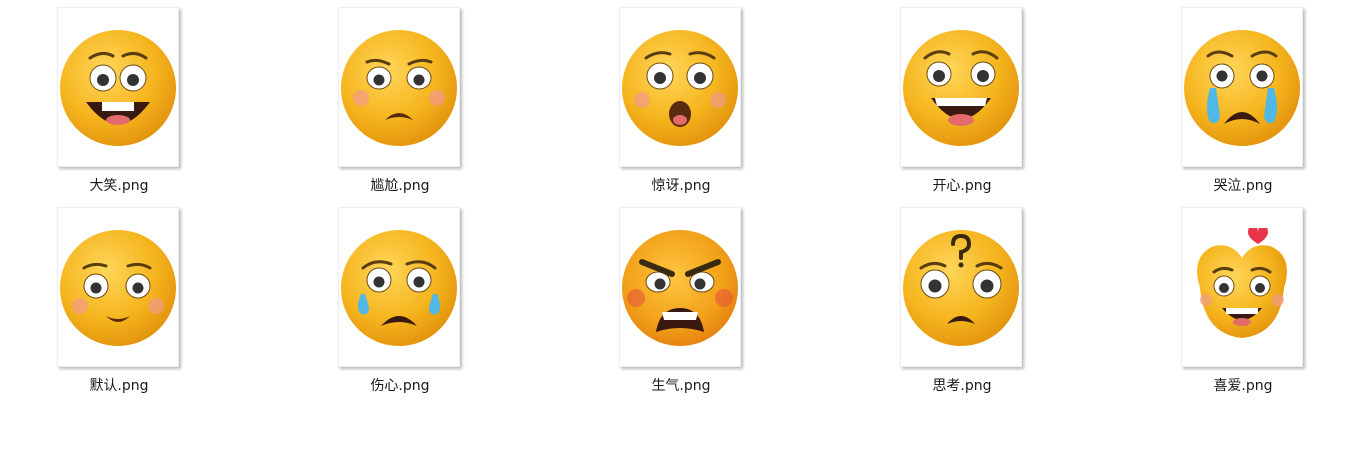  I want to click on file-name: 伤心.png, so click(400, 386).